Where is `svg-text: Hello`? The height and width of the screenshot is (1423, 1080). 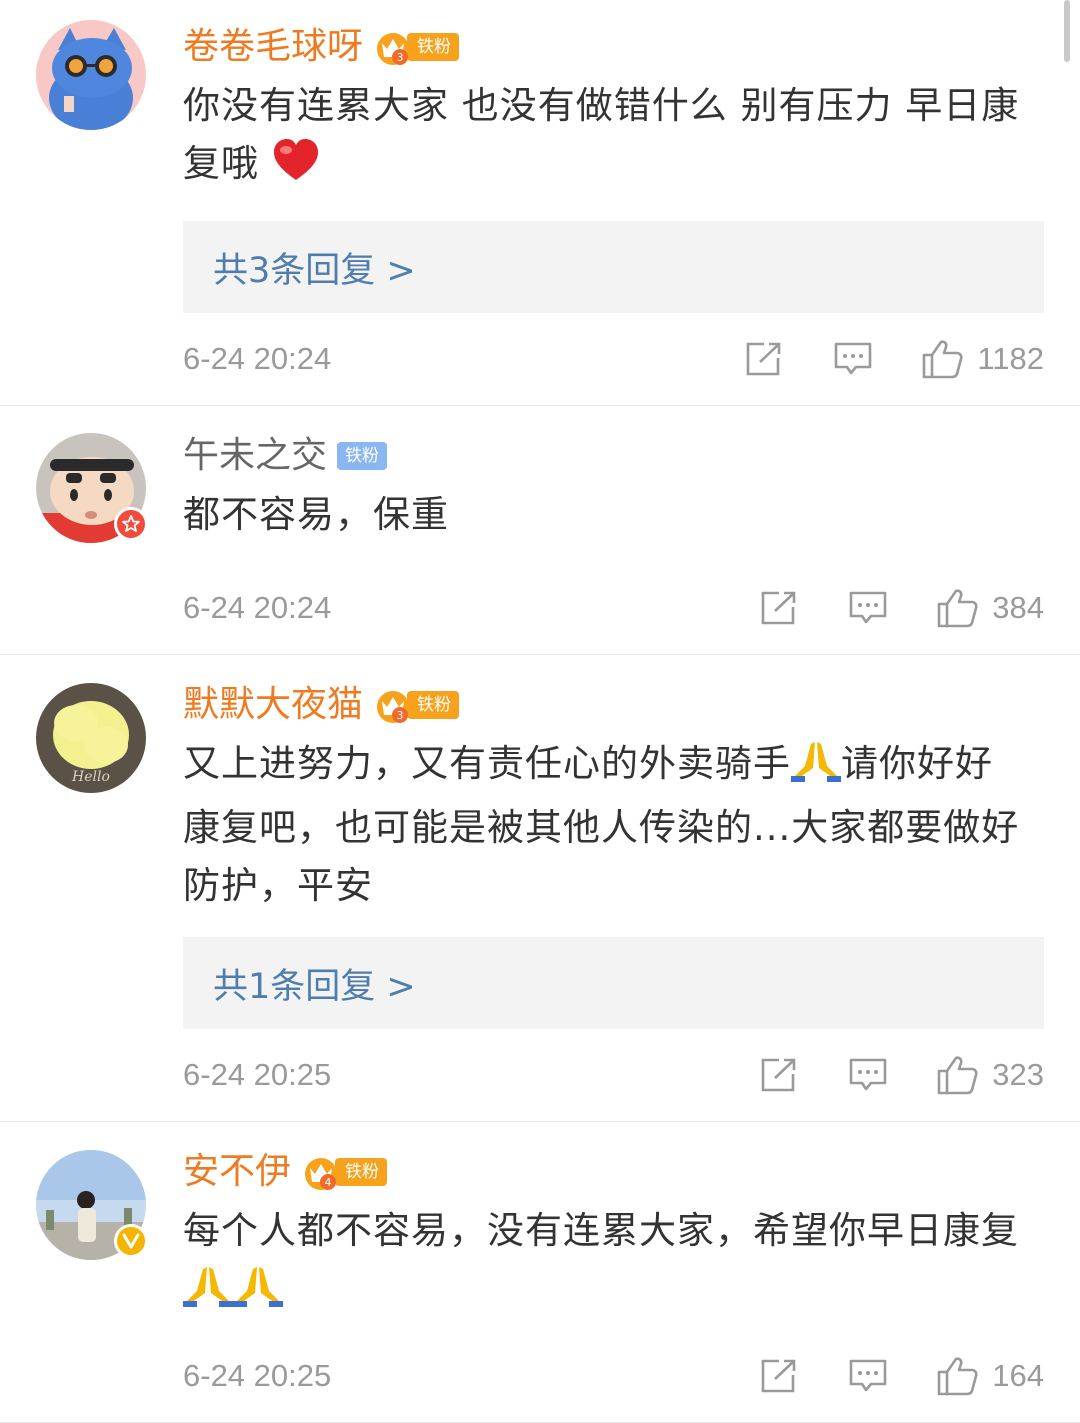
svg-text: Hello is located at coordinates (90, 777).